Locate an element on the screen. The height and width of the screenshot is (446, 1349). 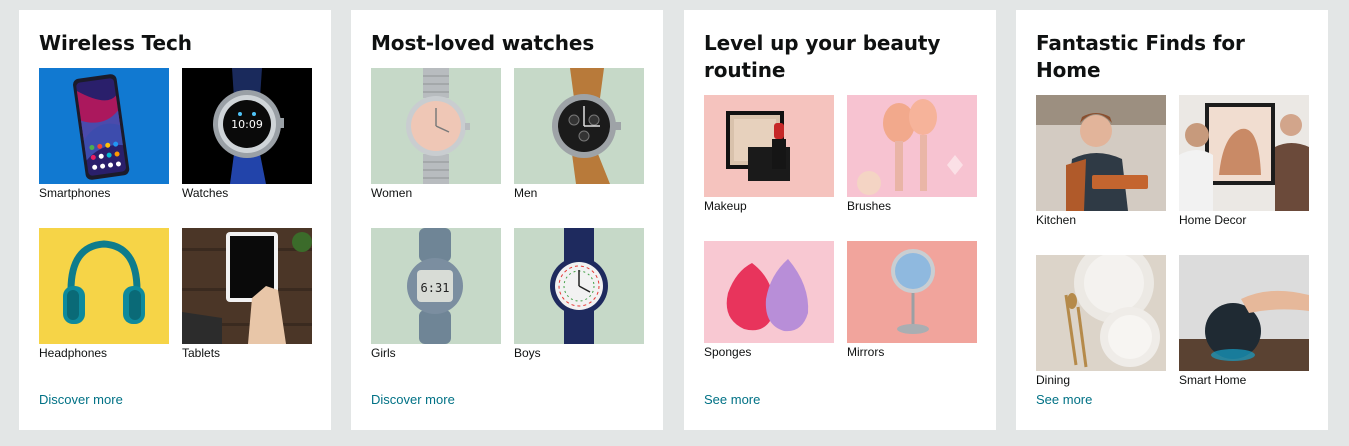
mirror-image is located at coordinates (912, 292).